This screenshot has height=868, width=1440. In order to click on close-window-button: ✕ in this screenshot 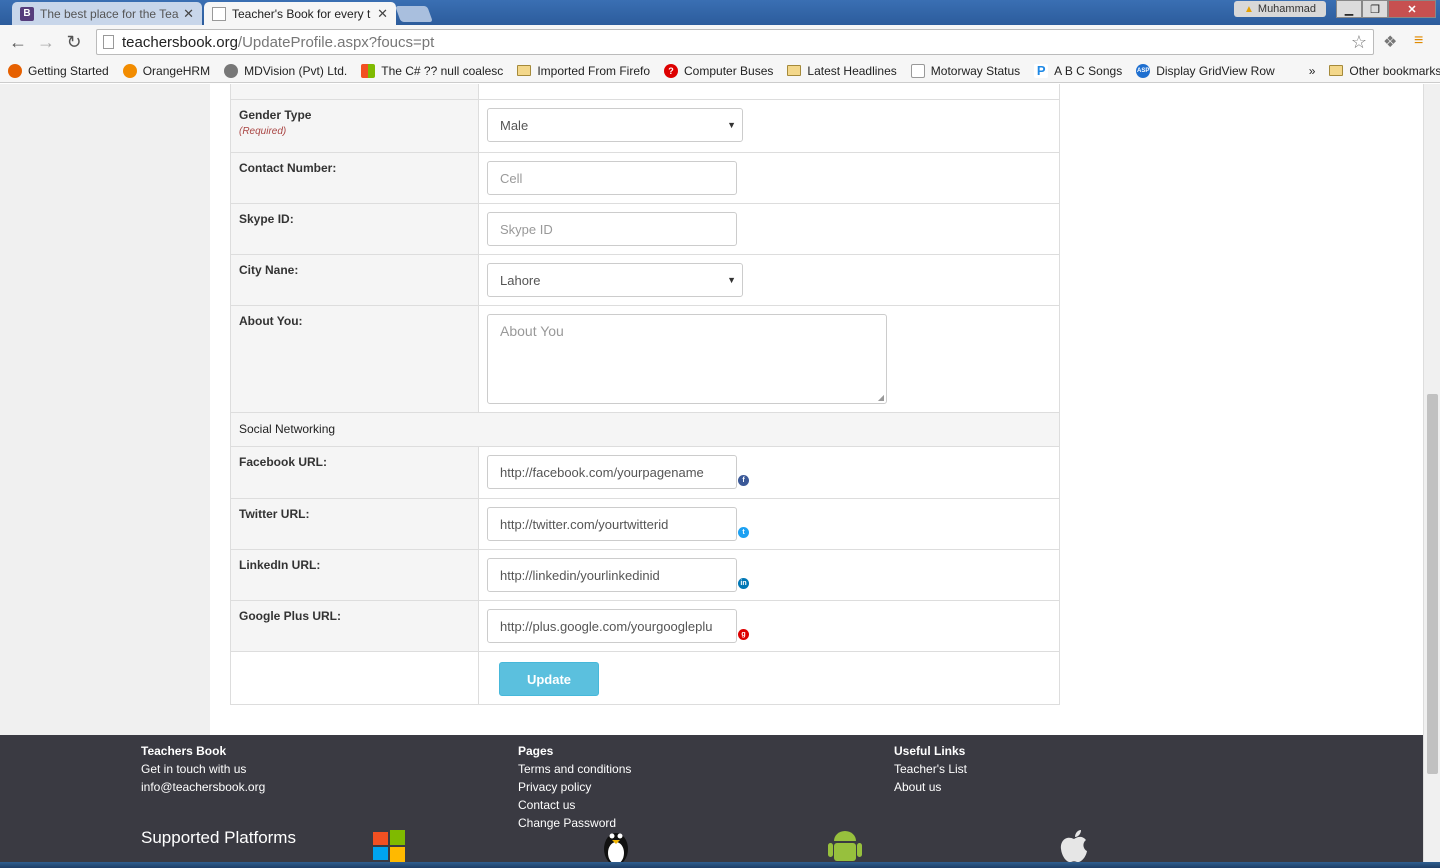, I will do `click(1412, 9)`.